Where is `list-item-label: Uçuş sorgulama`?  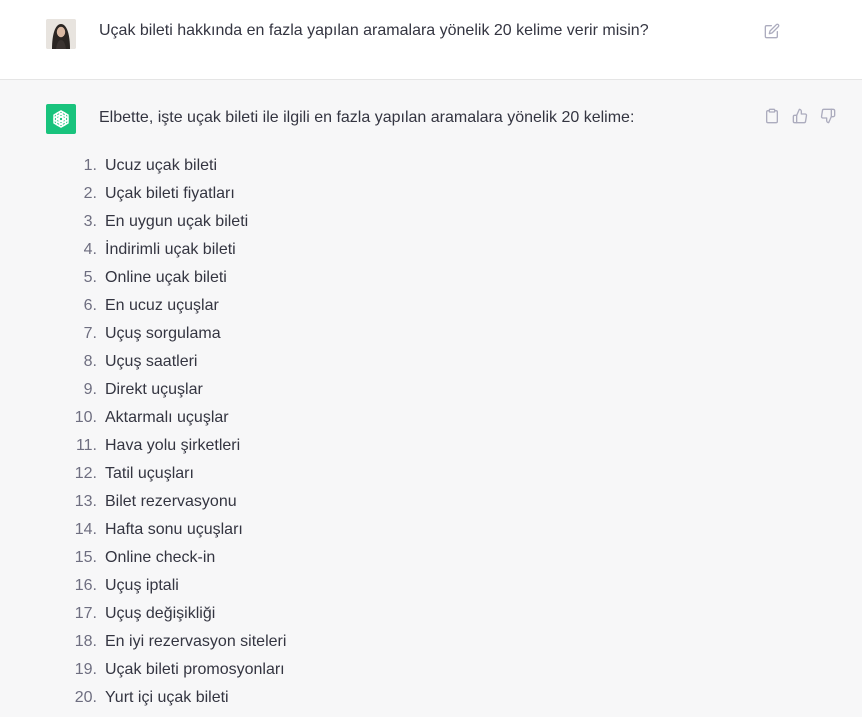
list-item-label: Uçuş sorgulama is located at coordinates (163, 333).